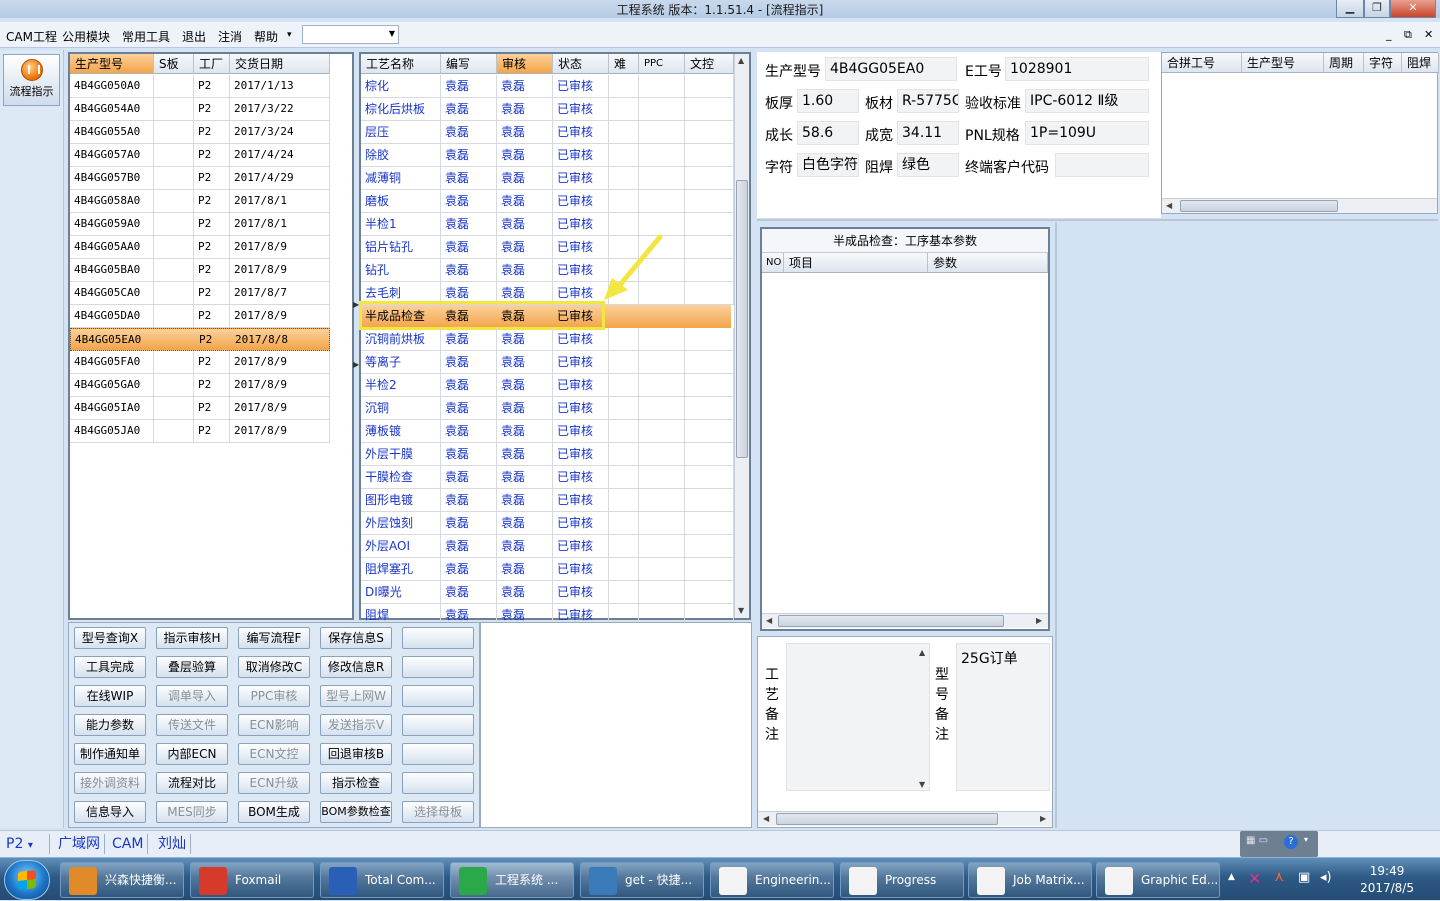  I want to click on standard-field: IPC-6012 Ⅱ级, so click(1087, 101).